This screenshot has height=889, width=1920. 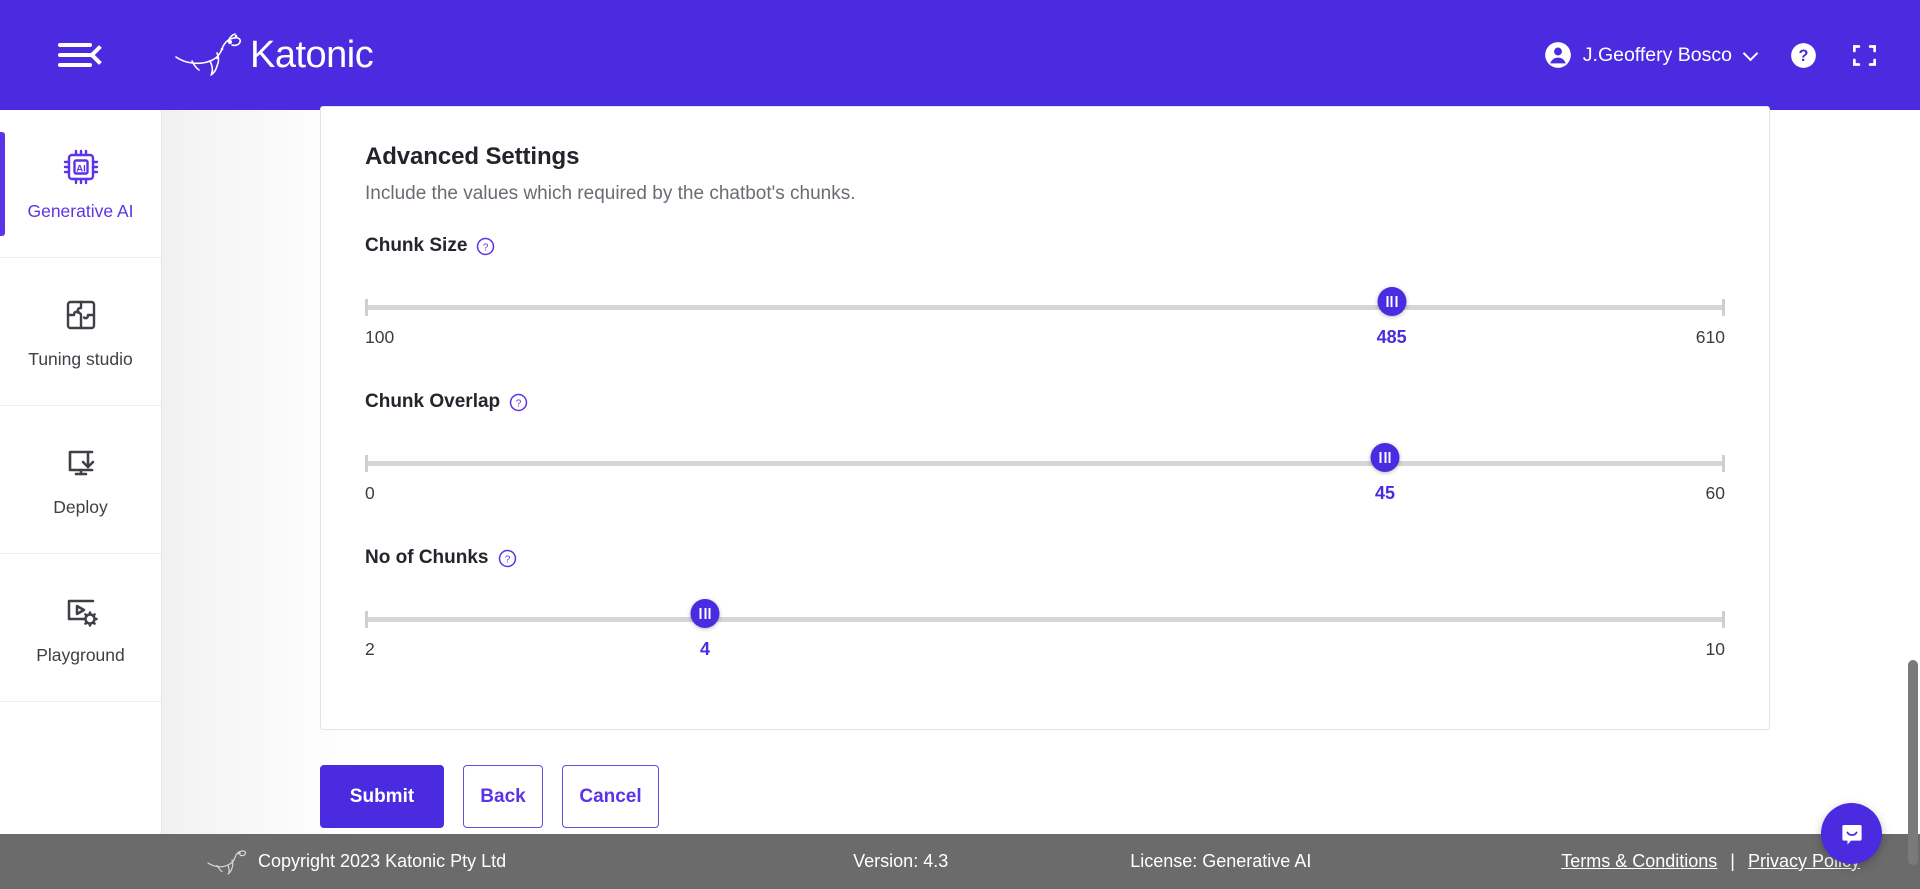 I want to click on form-actions: Submit Back Cancel, so click(x=489, y=796).